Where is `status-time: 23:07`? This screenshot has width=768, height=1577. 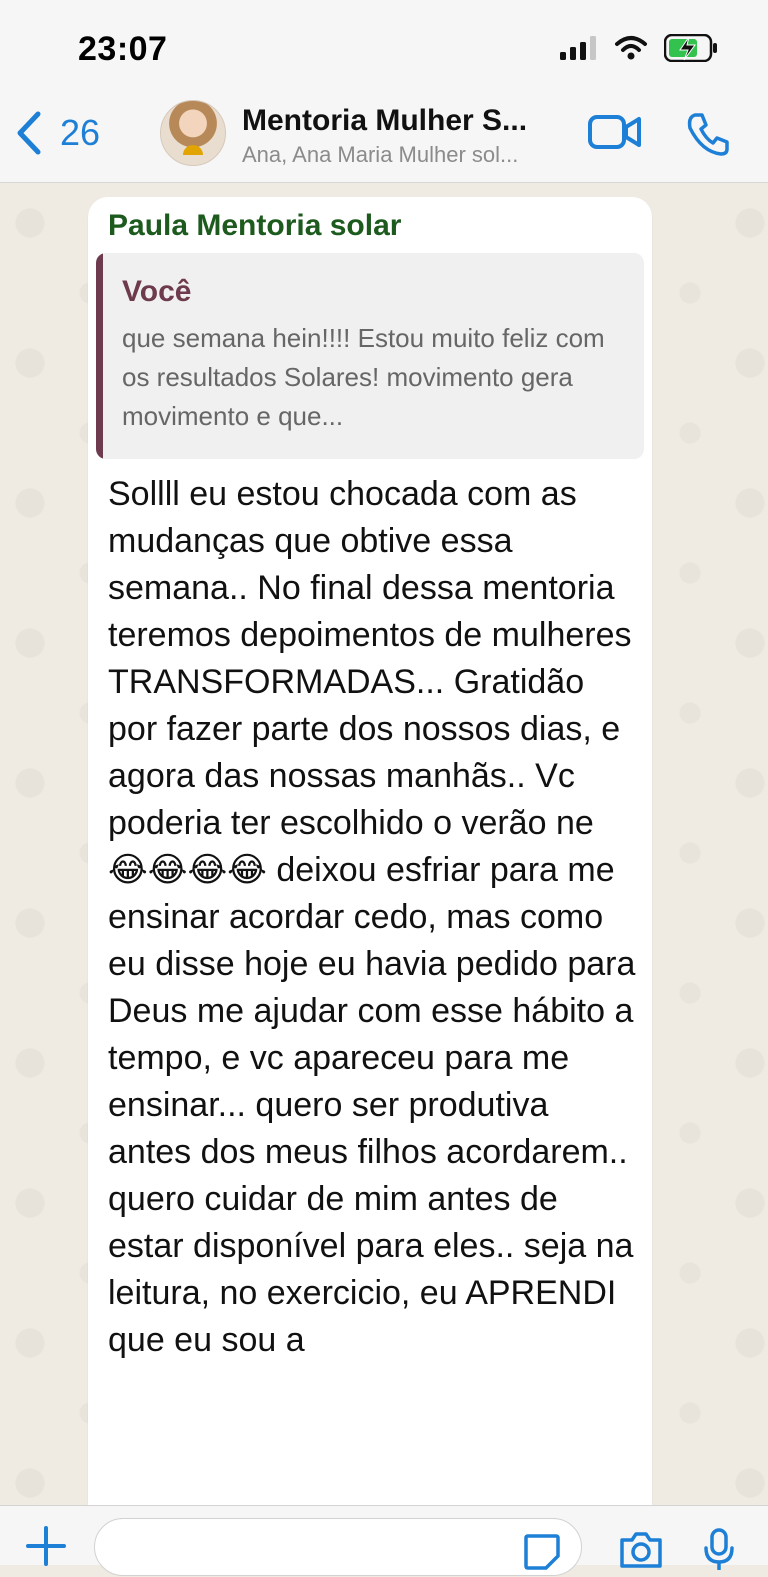 status-time: 23:07 is located at coordinates (123, 49).